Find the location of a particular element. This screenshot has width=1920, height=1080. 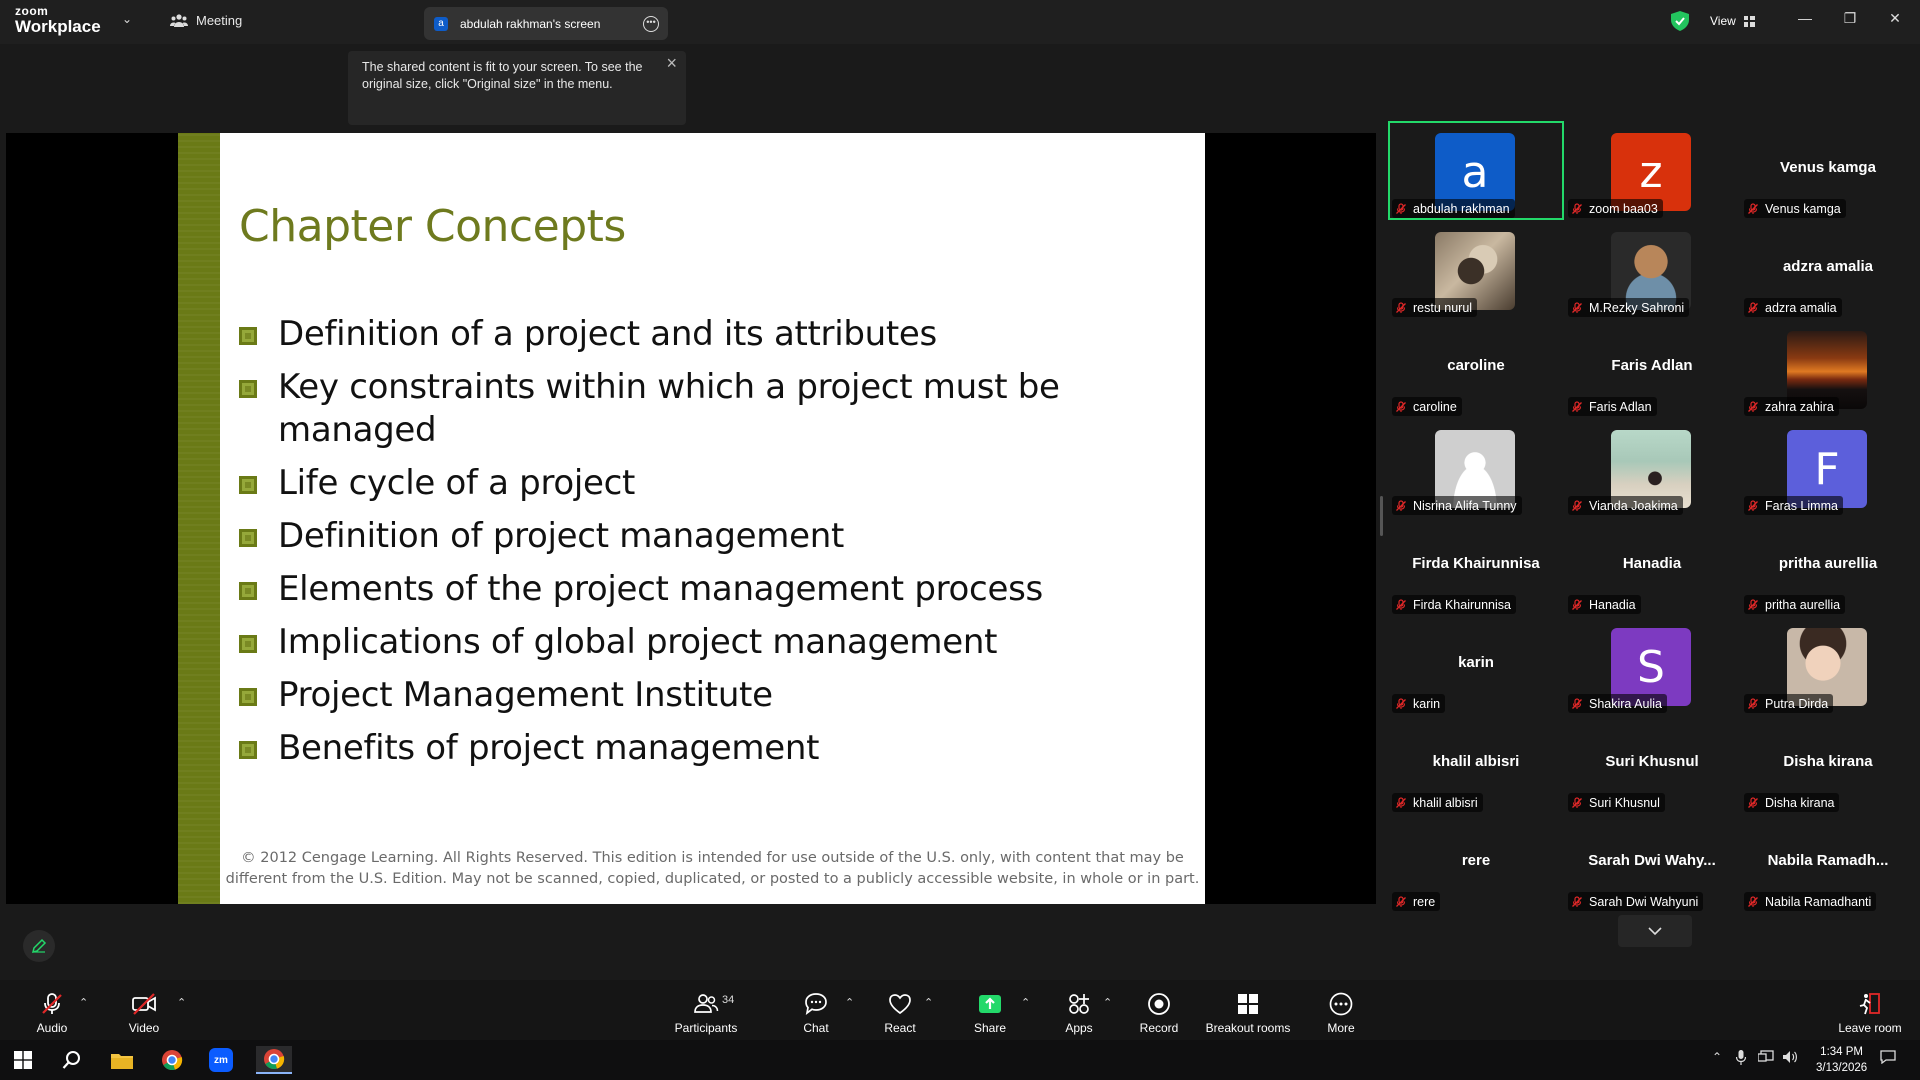

apps-label: Apps is located at coordinates (1079, 1028).